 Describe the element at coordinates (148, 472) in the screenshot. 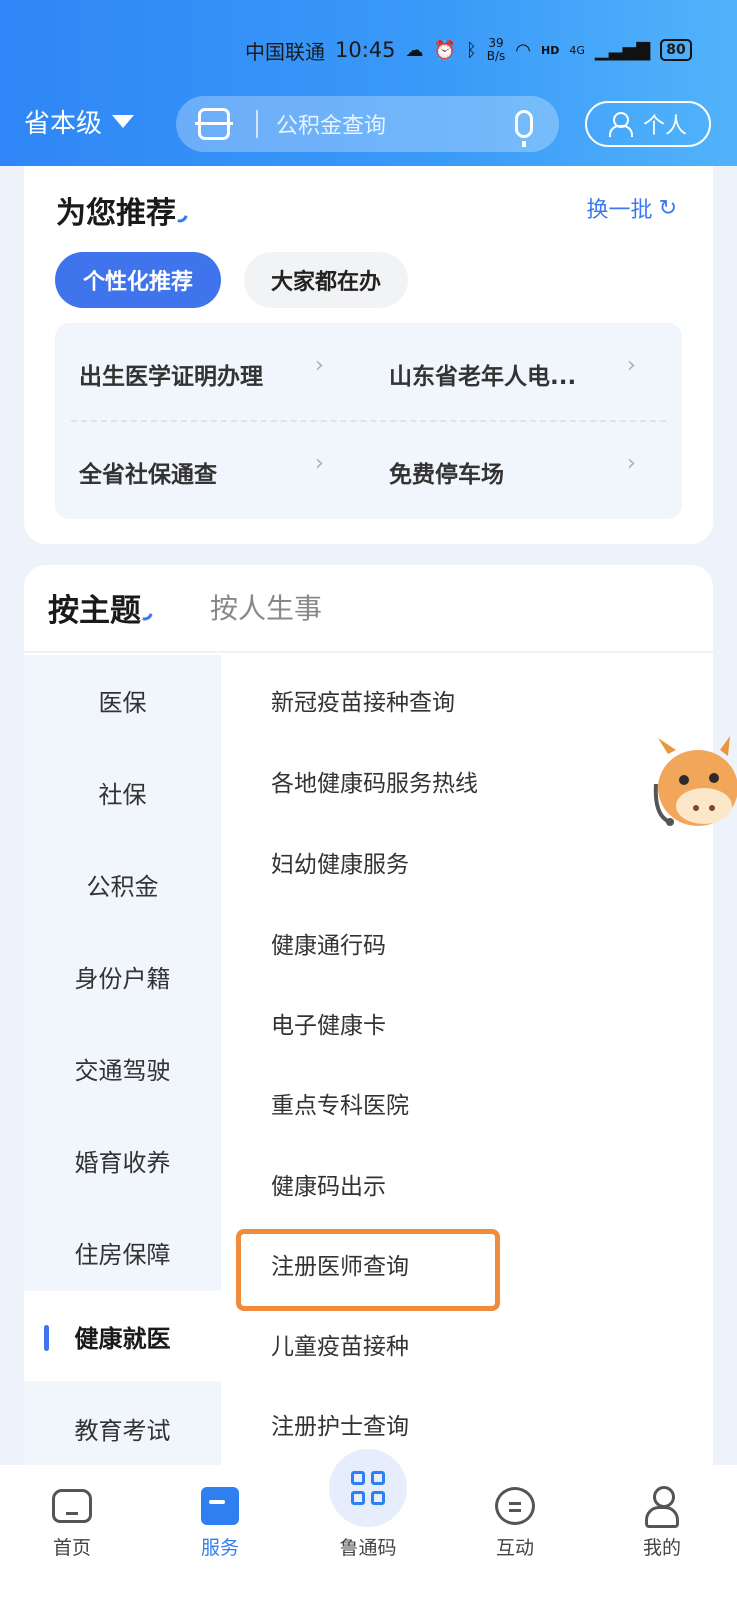

I see `recommend-item: 全省社保通查` at that location.